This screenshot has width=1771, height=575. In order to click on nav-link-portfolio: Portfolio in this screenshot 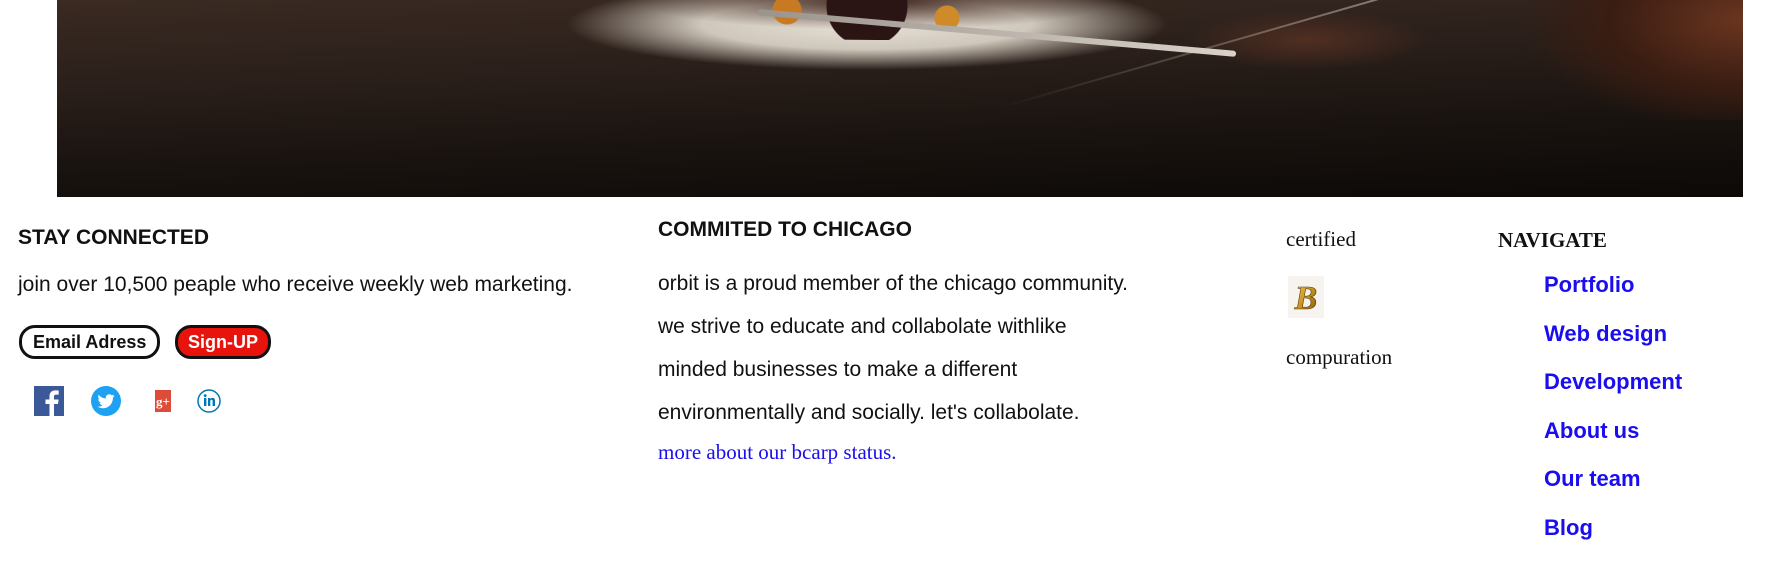, I will do `click(1589, 284)`.